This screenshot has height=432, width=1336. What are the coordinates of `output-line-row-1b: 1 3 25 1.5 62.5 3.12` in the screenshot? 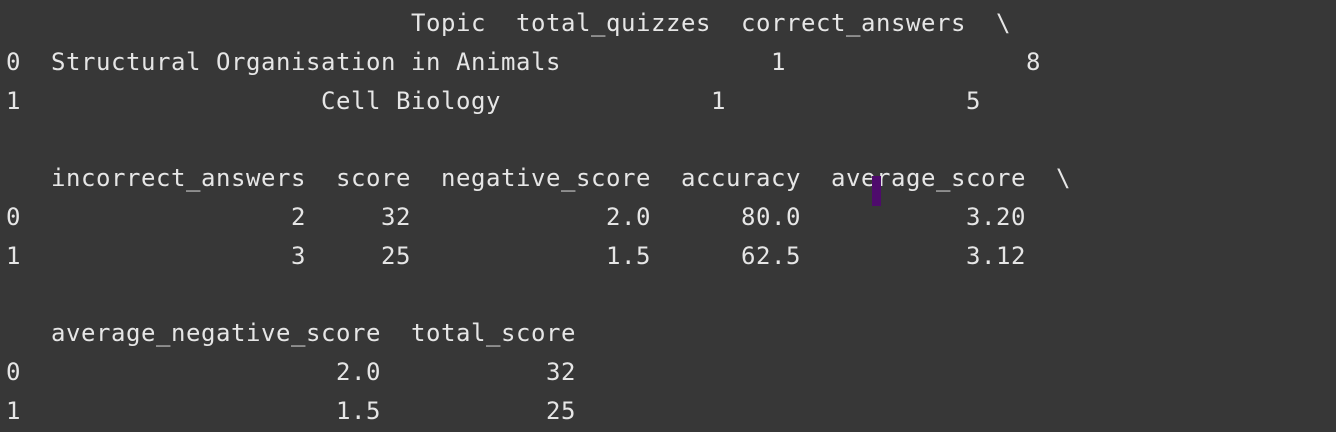 It's located at (516, 255).